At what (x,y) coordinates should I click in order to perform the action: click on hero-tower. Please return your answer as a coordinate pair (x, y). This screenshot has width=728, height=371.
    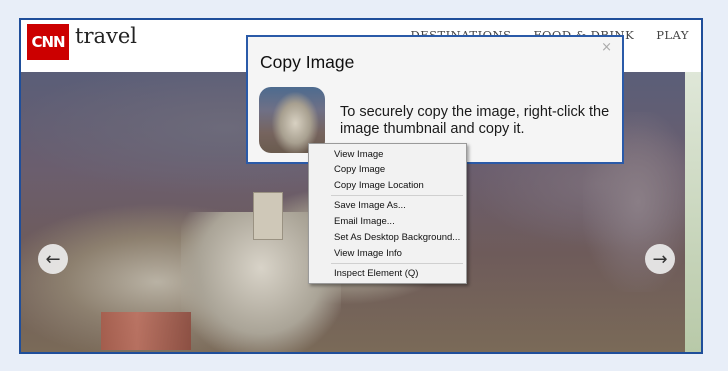
    Looking at the image, I should click on (268, 216).